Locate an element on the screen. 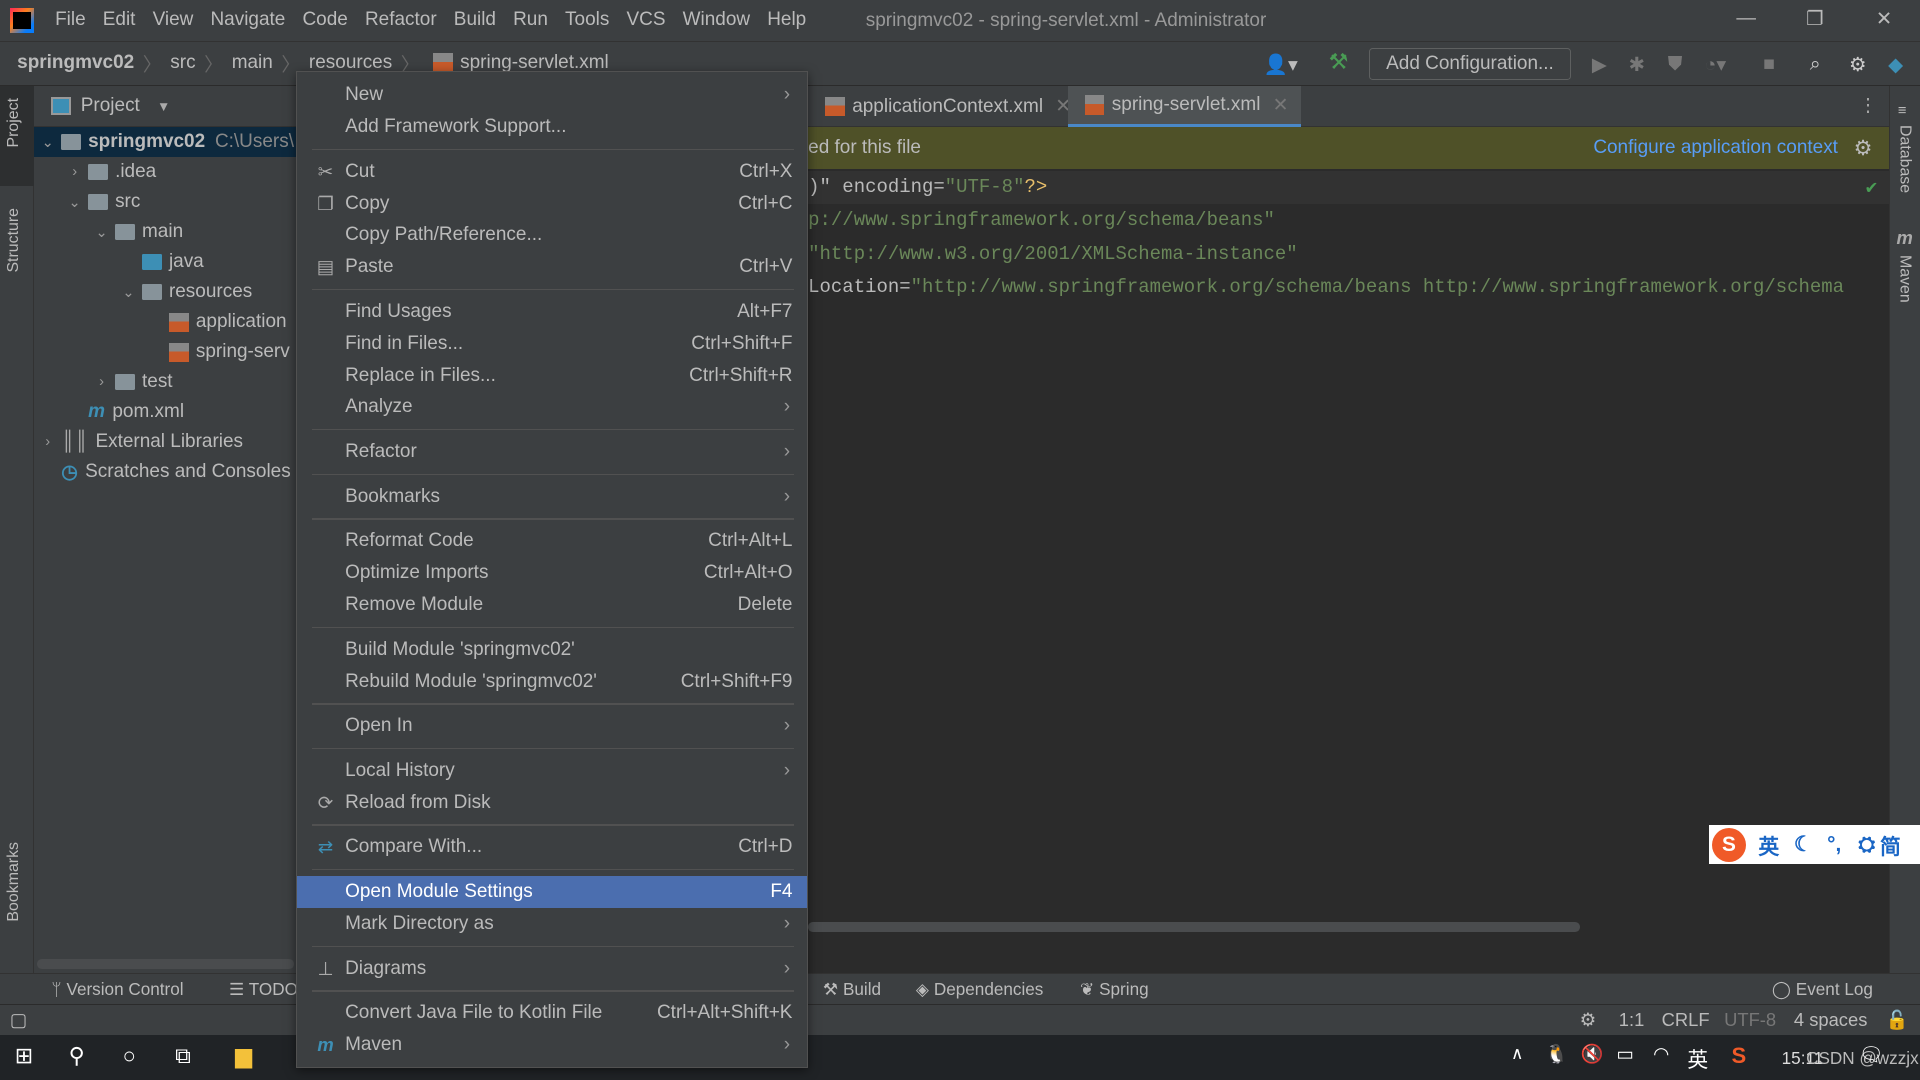 Image resolution: width=1920 pixels, height=1080 pixels. menu-item-refactor: Refactor › is located at coordinates (552, 452).